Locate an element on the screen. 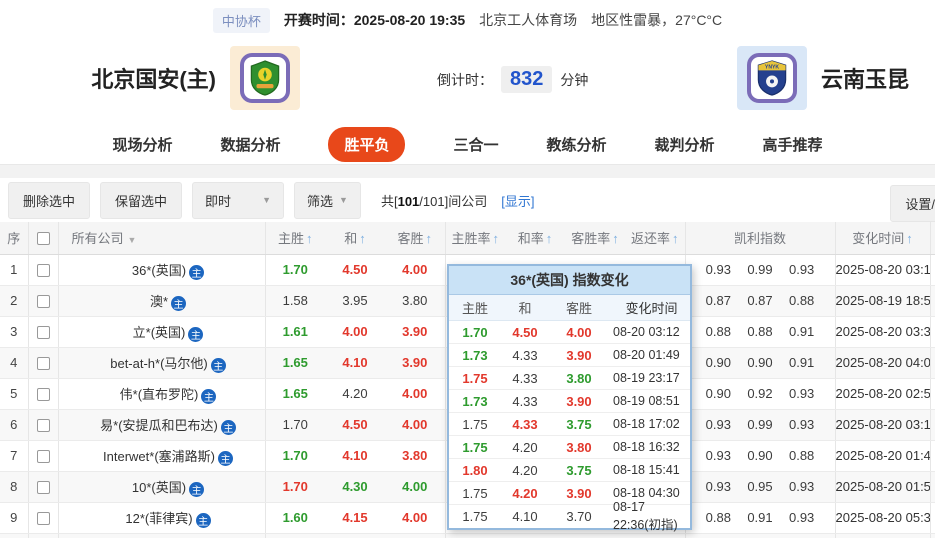 Image resolution: width=935 pixels, height=538 pixels. company-name: bet-at-h*(马尔他) is located at coordinates (159, 363).